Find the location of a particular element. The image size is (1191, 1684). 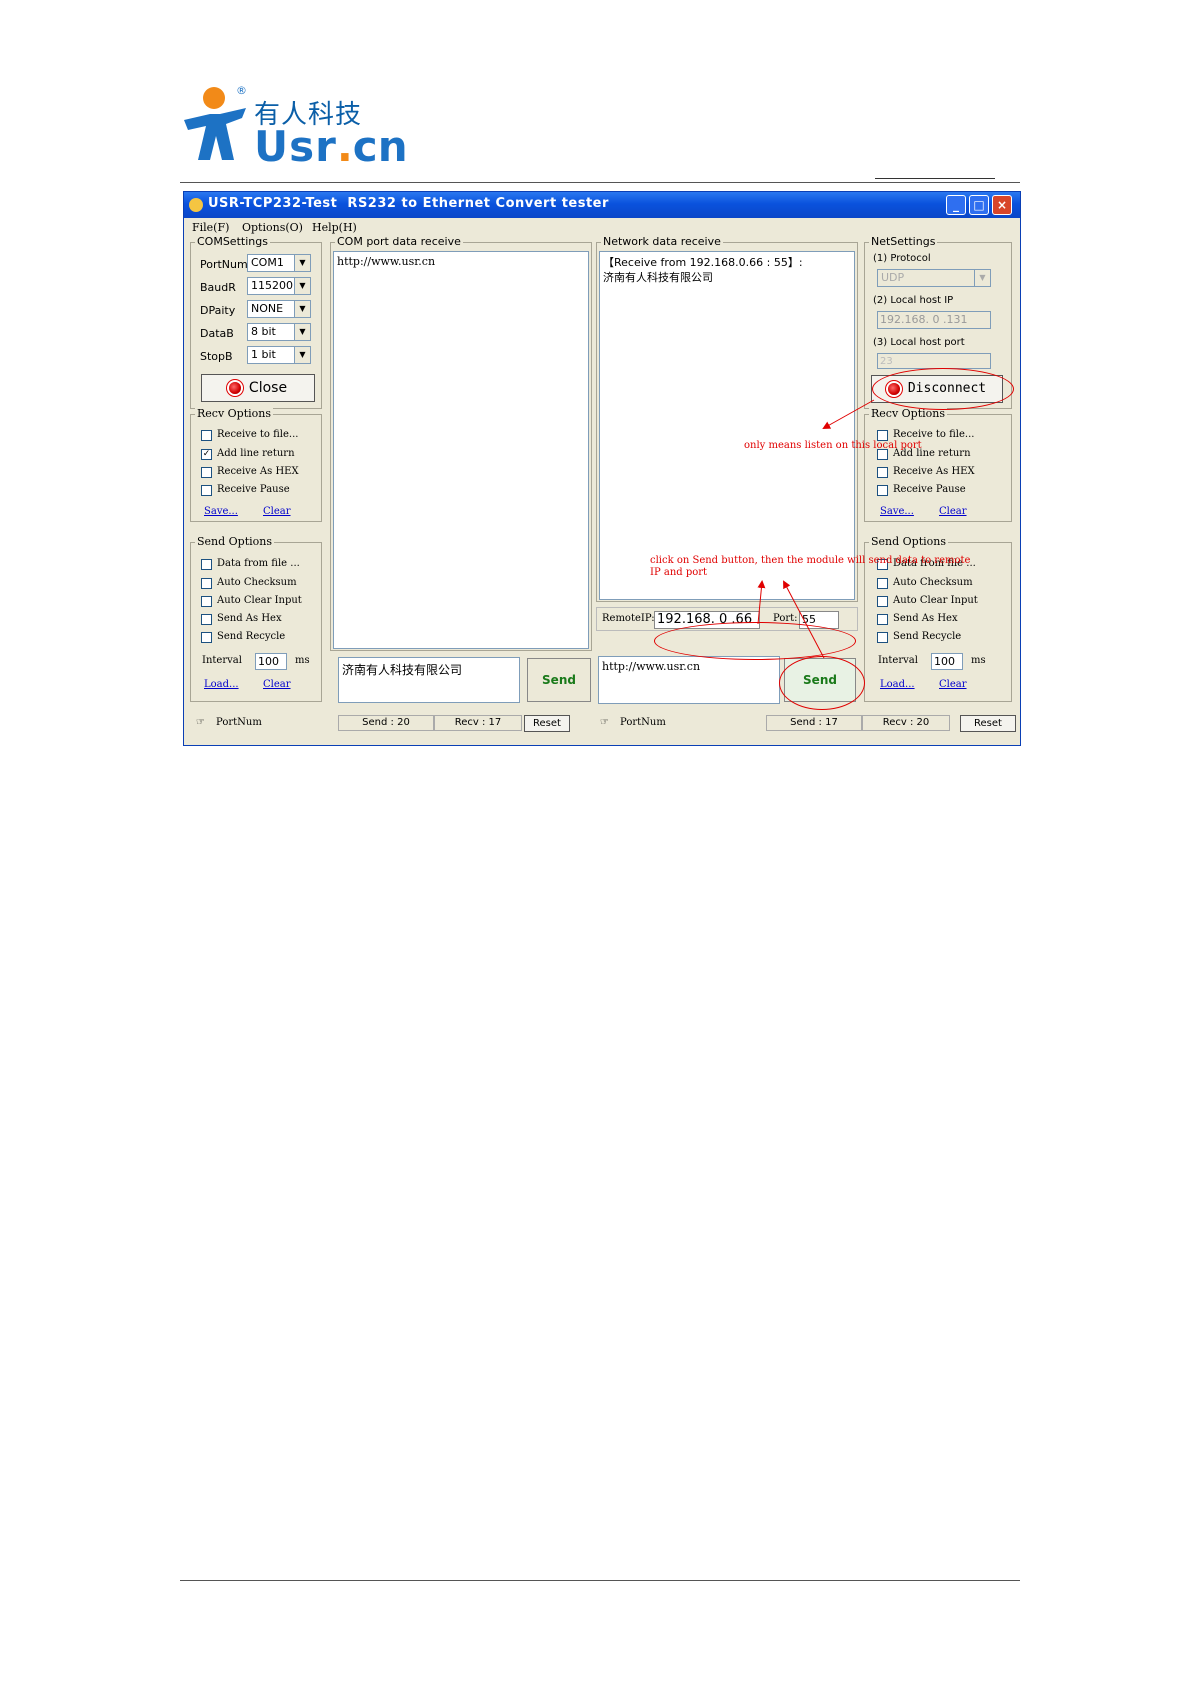

header-rule-short is located at coordinates (935, 178).